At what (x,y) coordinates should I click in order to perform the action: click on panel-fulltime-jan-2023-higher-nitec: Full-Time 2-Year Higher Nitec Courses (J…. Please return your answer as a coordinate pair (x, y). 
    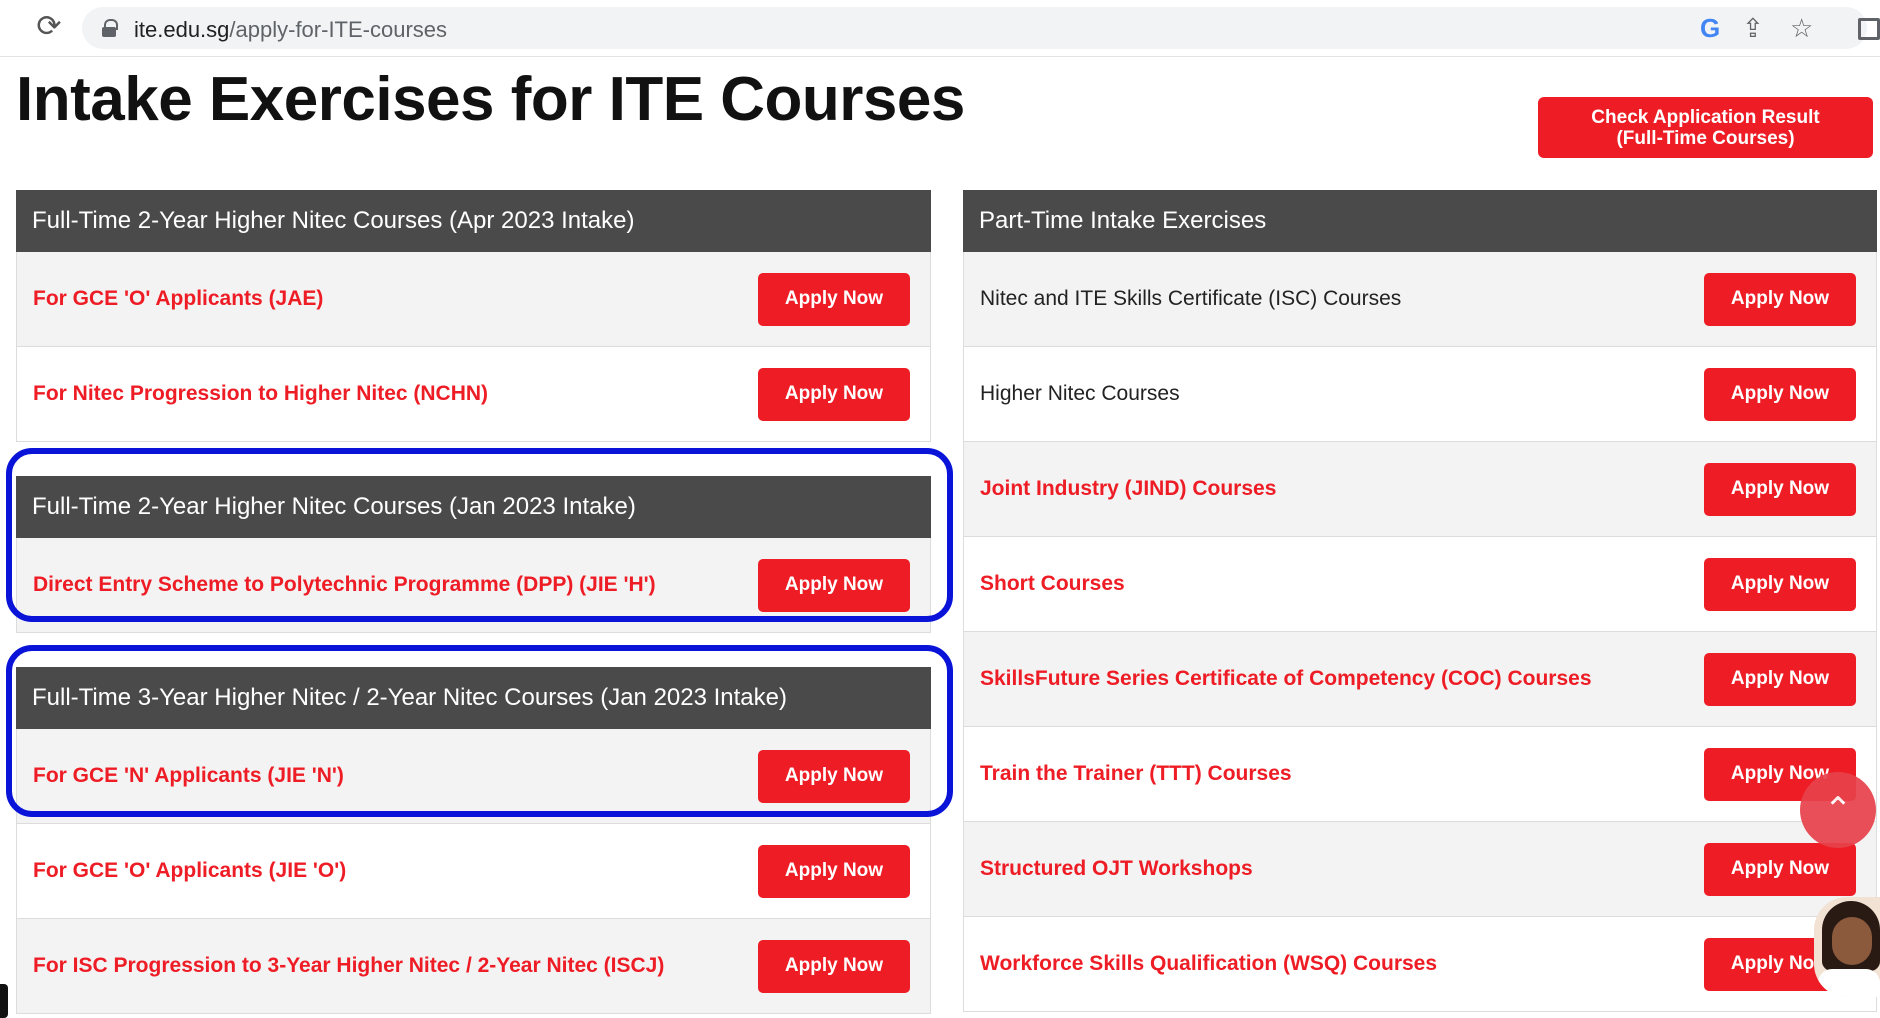
    Looking at the image, I should click on (473, 554).